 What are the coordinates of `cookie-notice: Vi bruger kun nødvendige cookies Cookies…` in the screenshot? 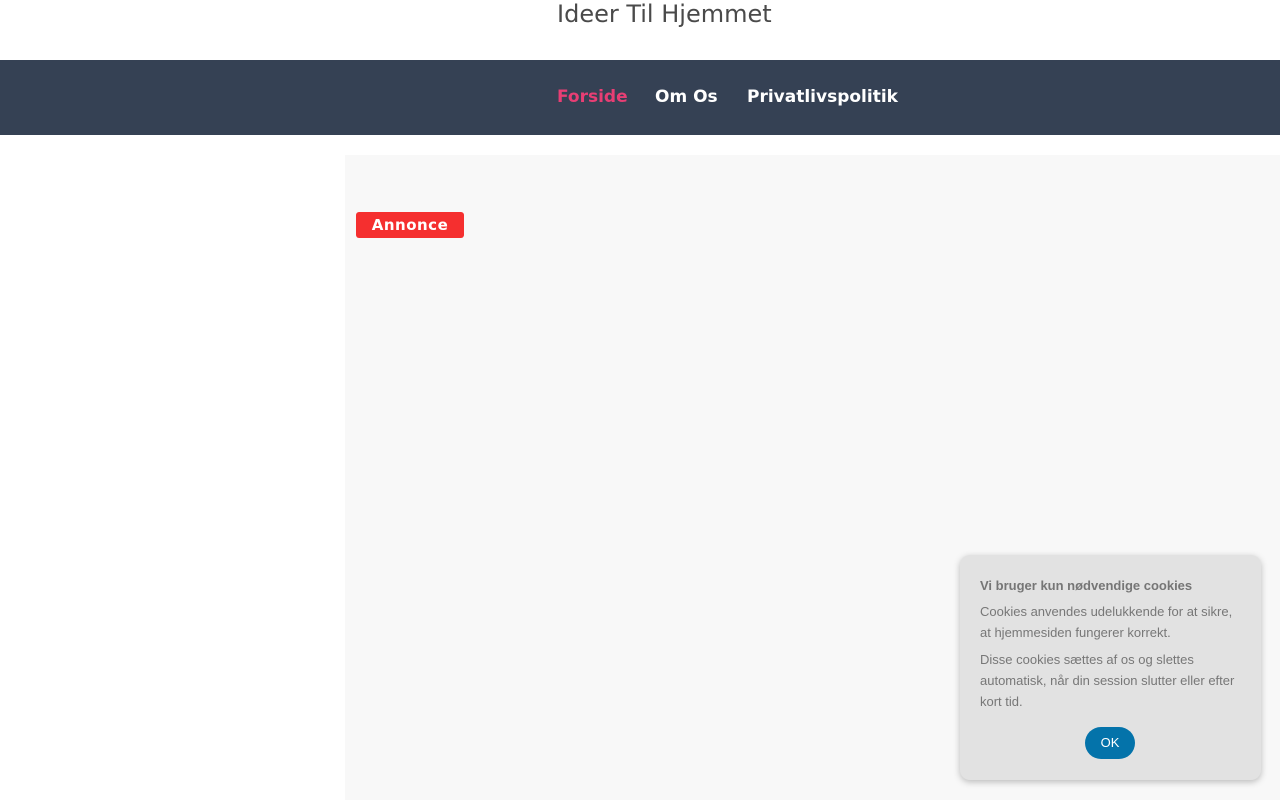 It's located at (1110, 667).